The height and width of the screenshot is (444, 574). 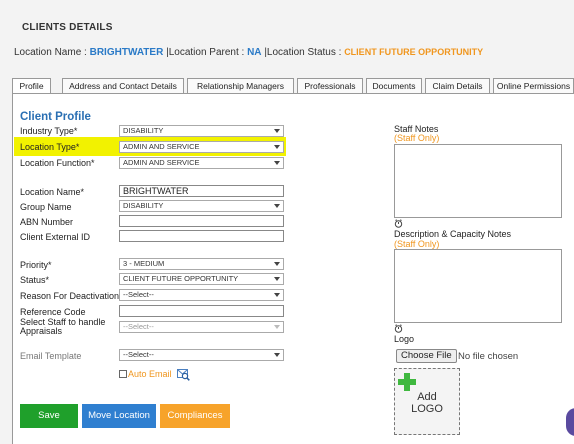 I want to click on location-function-label: Location Function*, so click(x=57, y=163).